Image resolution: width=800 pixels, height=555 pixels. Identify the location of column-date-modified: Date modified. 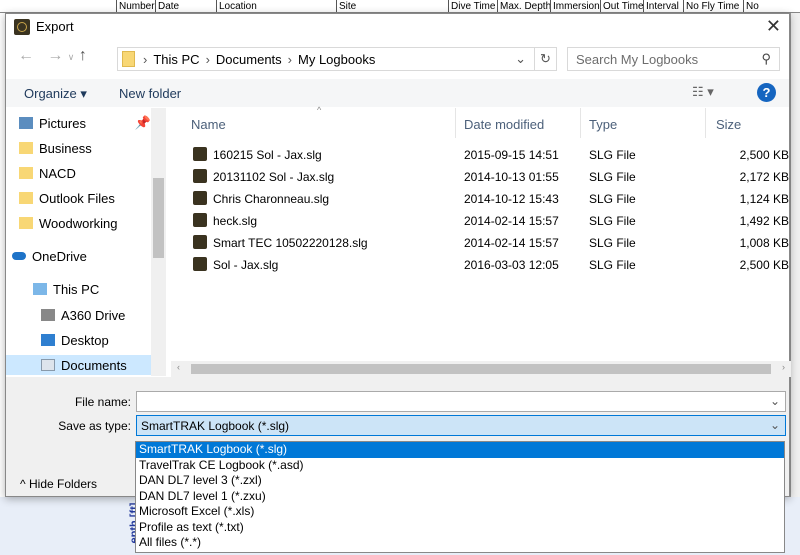
(518, 123).